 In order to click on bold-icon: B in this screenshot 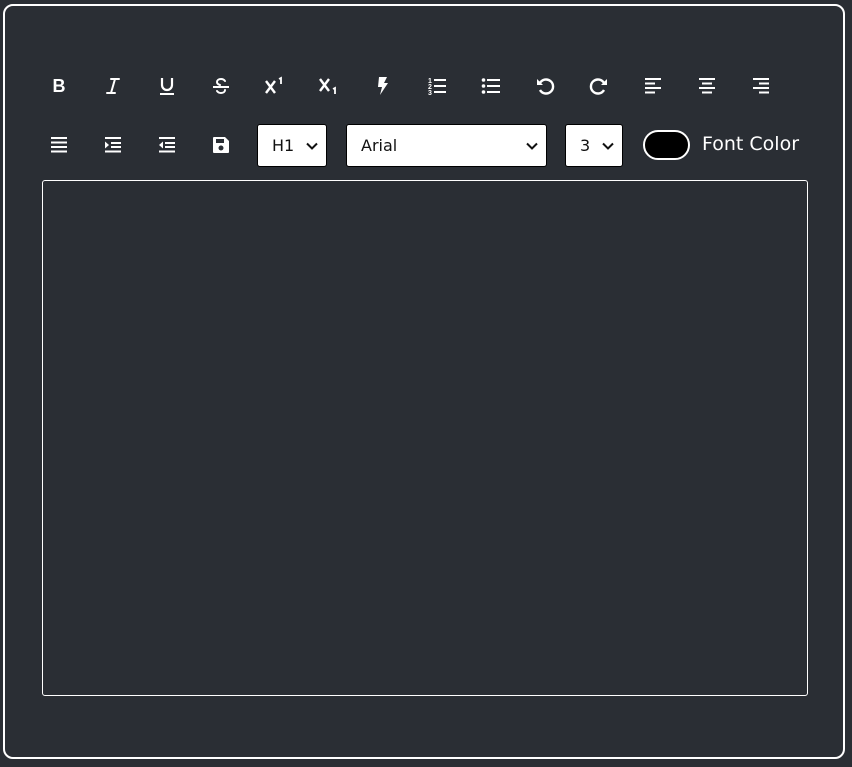, I will do `click(59, 86)`.